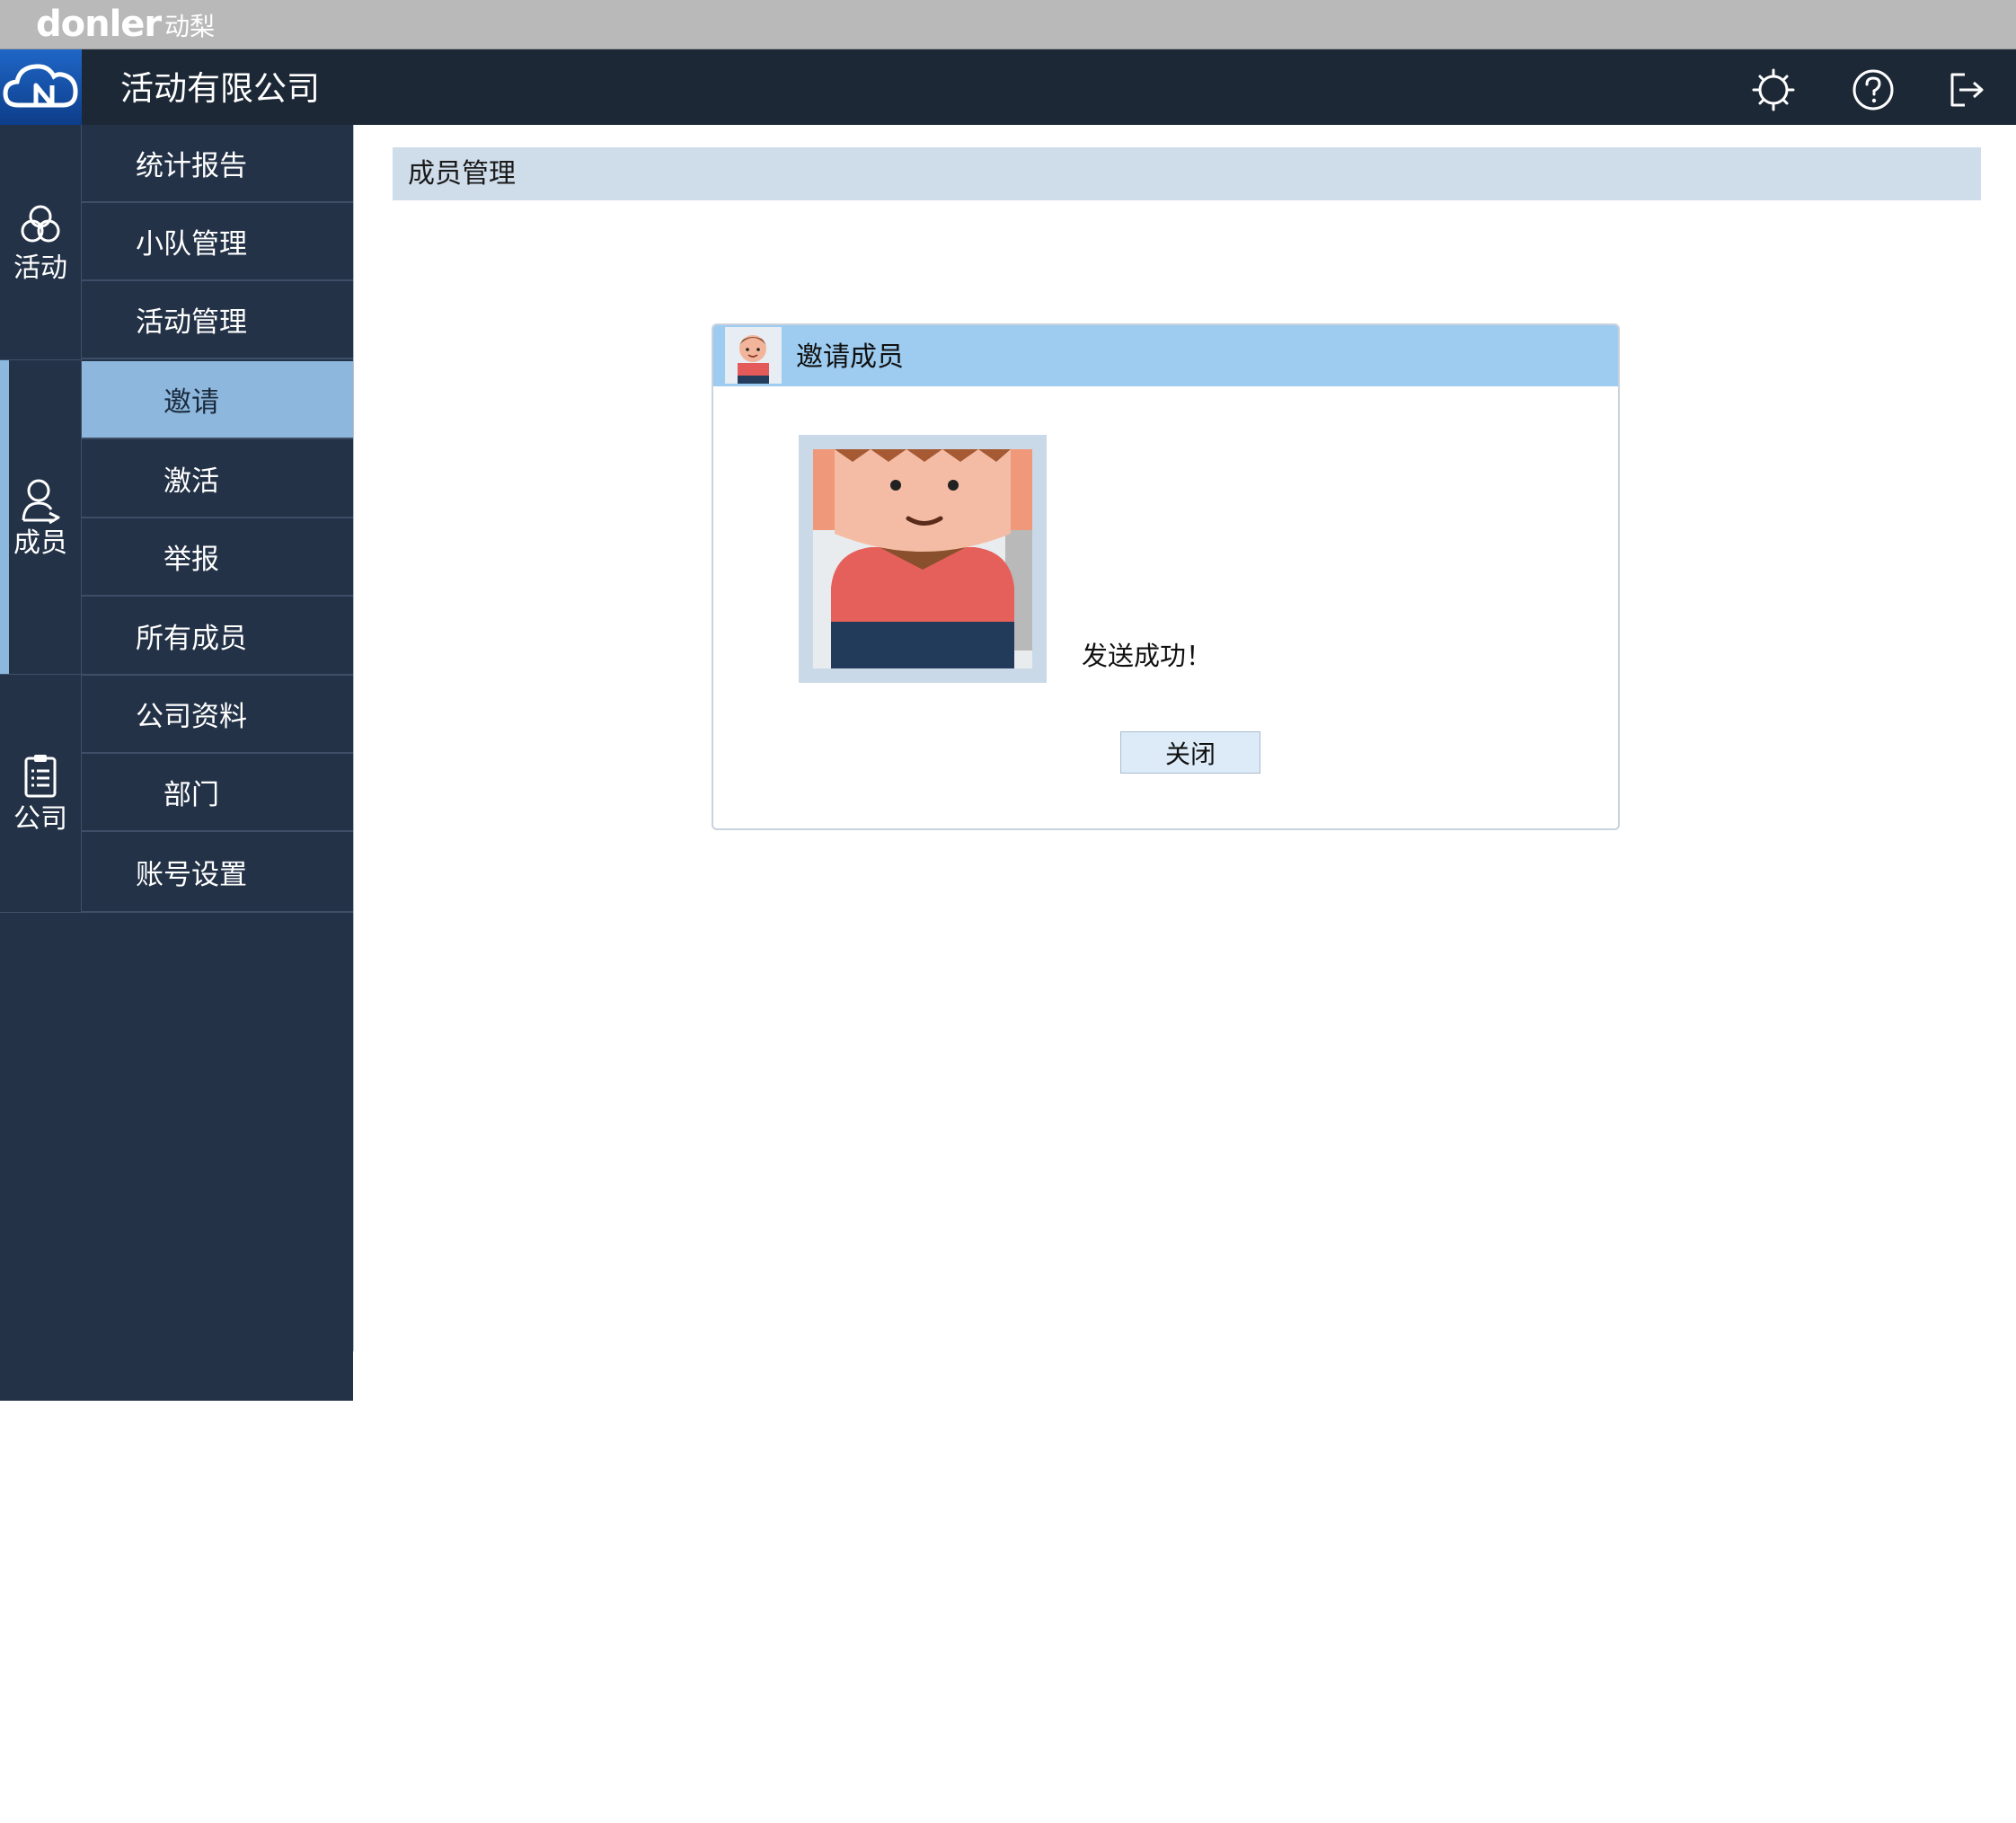 Image resolution: width=2016 pixels, height=1823 pixels. Describe the element at coordinates (191, 639) in the screenshot. I see `menu-item-label: 所有成员` at that location.